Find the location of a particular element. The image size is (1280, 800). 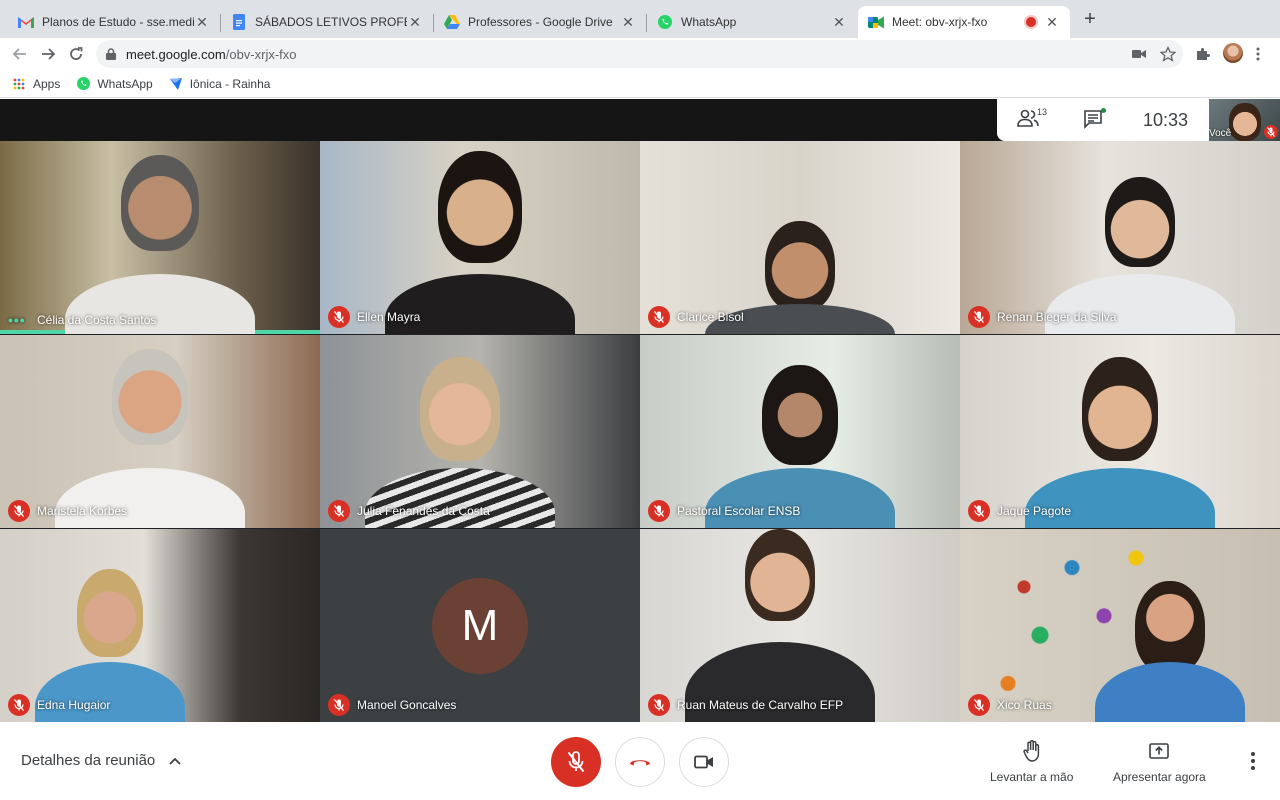

participant-tile: ••• Célia da Costa Santos is located at coordinates (160, 237).